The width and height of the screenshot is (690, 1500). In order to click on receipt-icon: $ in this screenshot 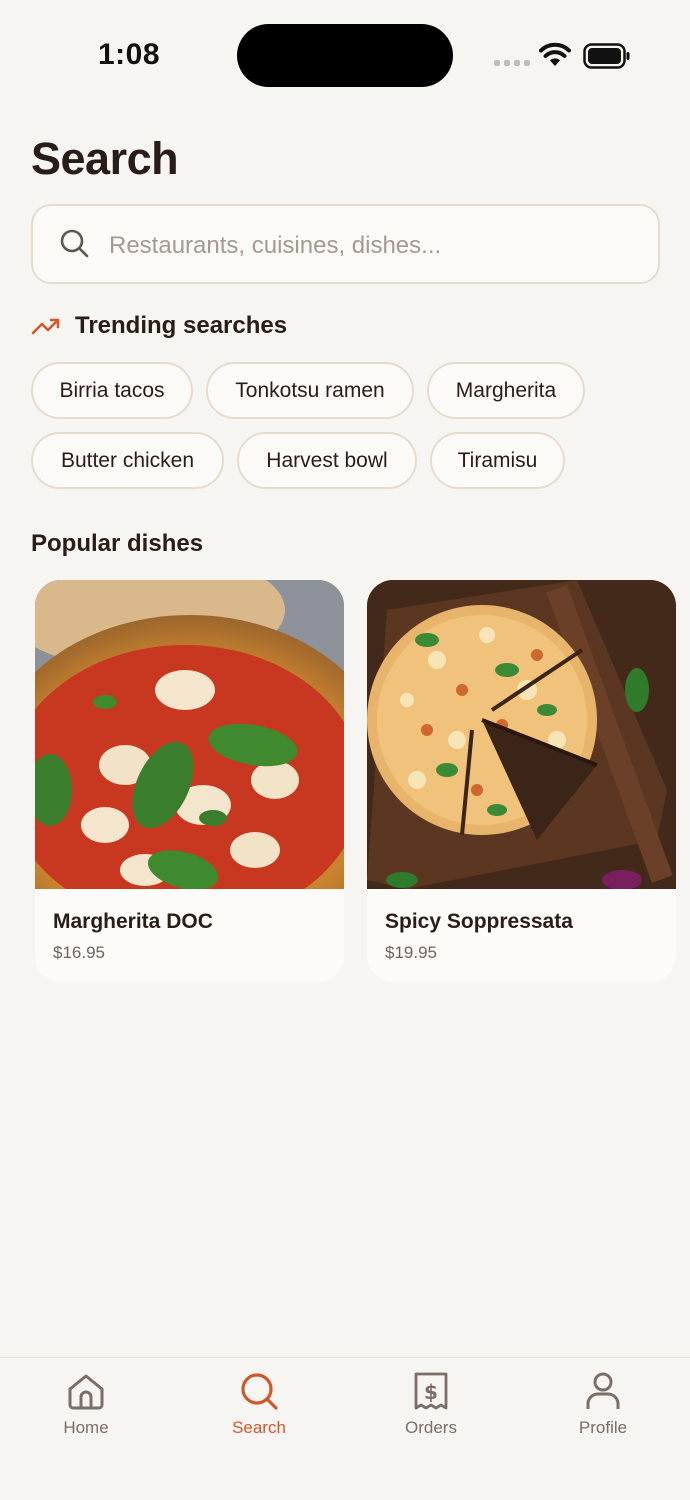, I will do `click(431, 1391)`.